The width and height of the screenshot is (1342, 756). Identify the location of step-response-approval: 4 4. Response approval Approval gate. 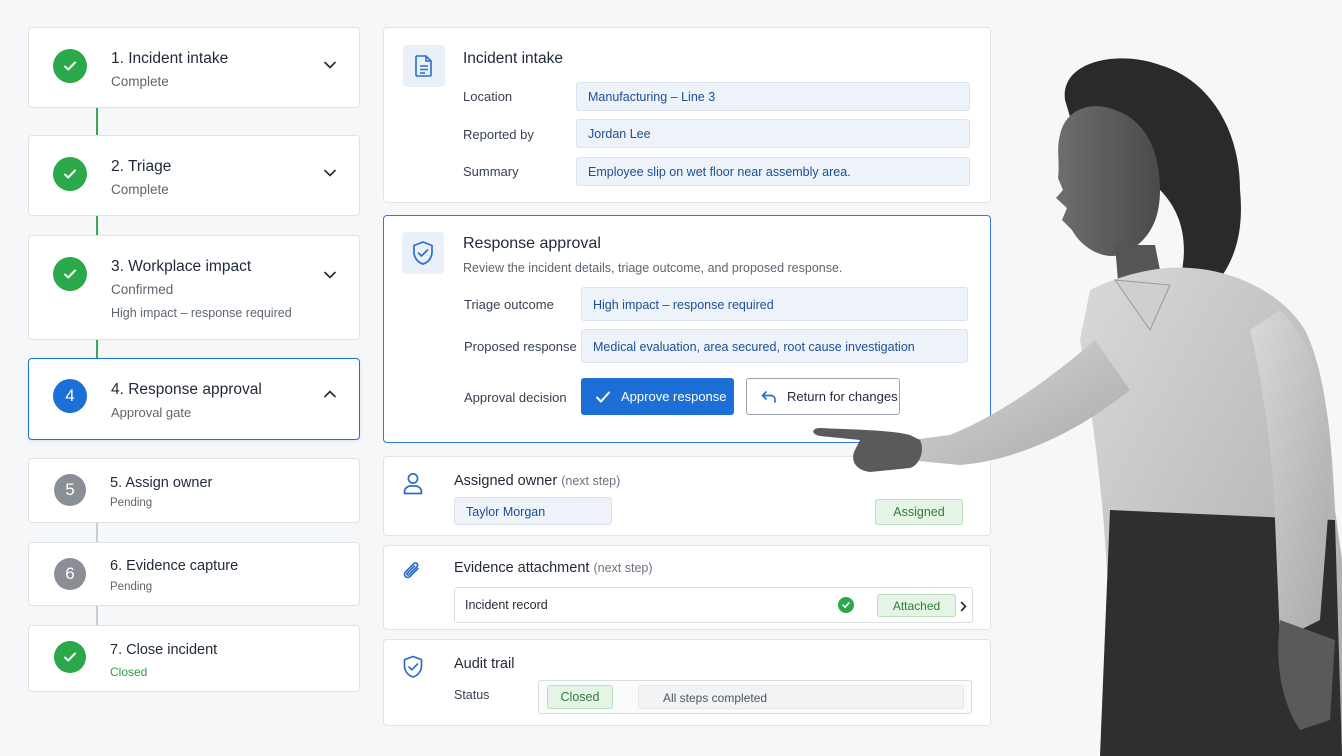
(194, 399).